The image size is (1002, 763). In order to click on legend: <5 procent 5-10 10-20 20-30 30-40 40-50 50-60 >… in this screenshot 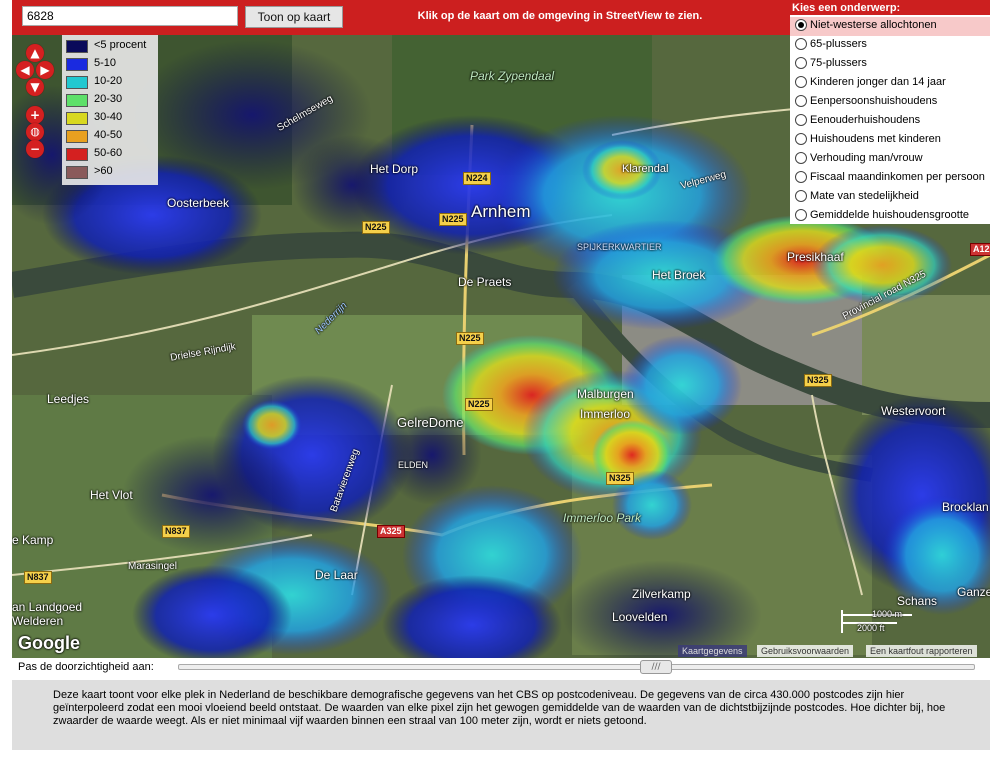, I will do `click(110, 110)`.